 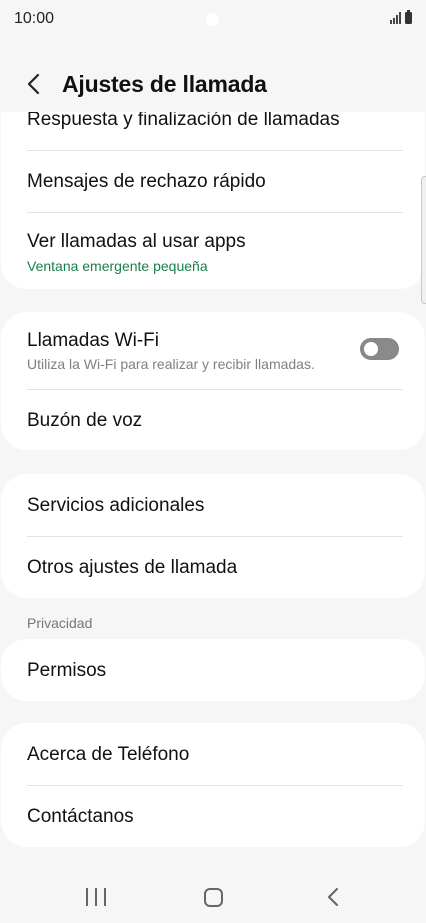 I want to click on status-time: 10:00, so click(x=34, y=18).